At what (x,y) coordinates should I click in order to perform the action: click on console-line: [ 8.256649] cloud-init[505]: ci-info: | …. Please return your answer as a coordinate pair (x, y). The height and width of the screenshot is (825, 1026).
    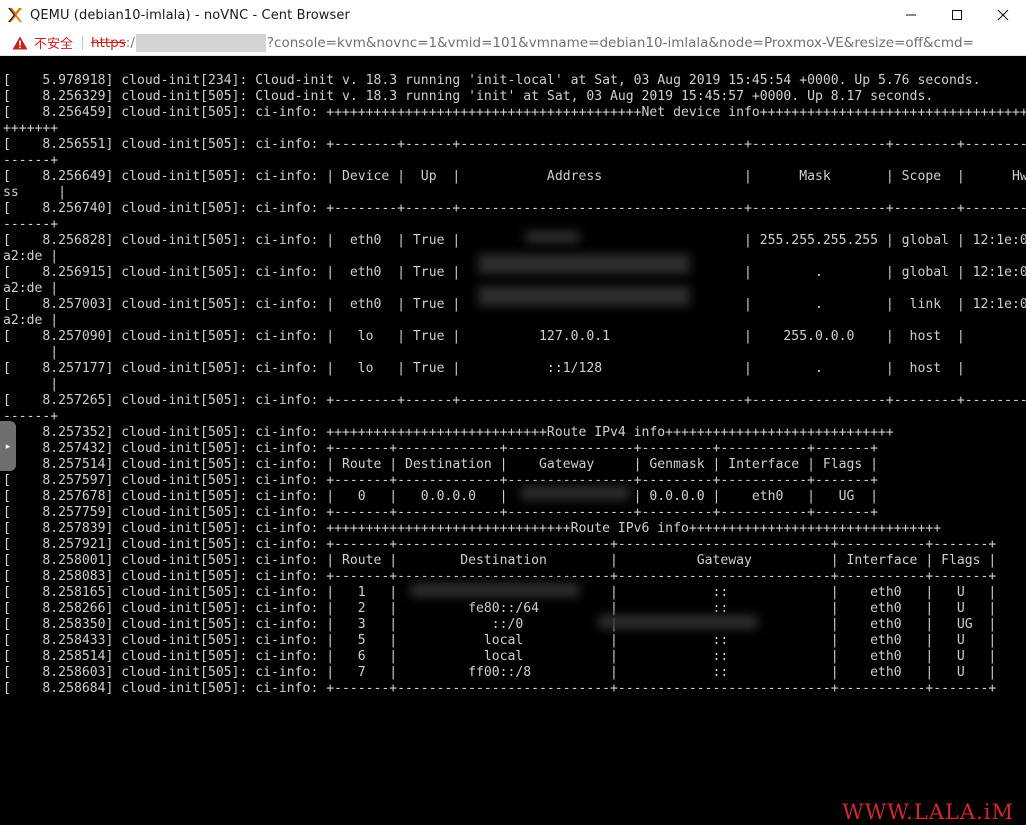
    Looking at the image, I should click on (514, 176).